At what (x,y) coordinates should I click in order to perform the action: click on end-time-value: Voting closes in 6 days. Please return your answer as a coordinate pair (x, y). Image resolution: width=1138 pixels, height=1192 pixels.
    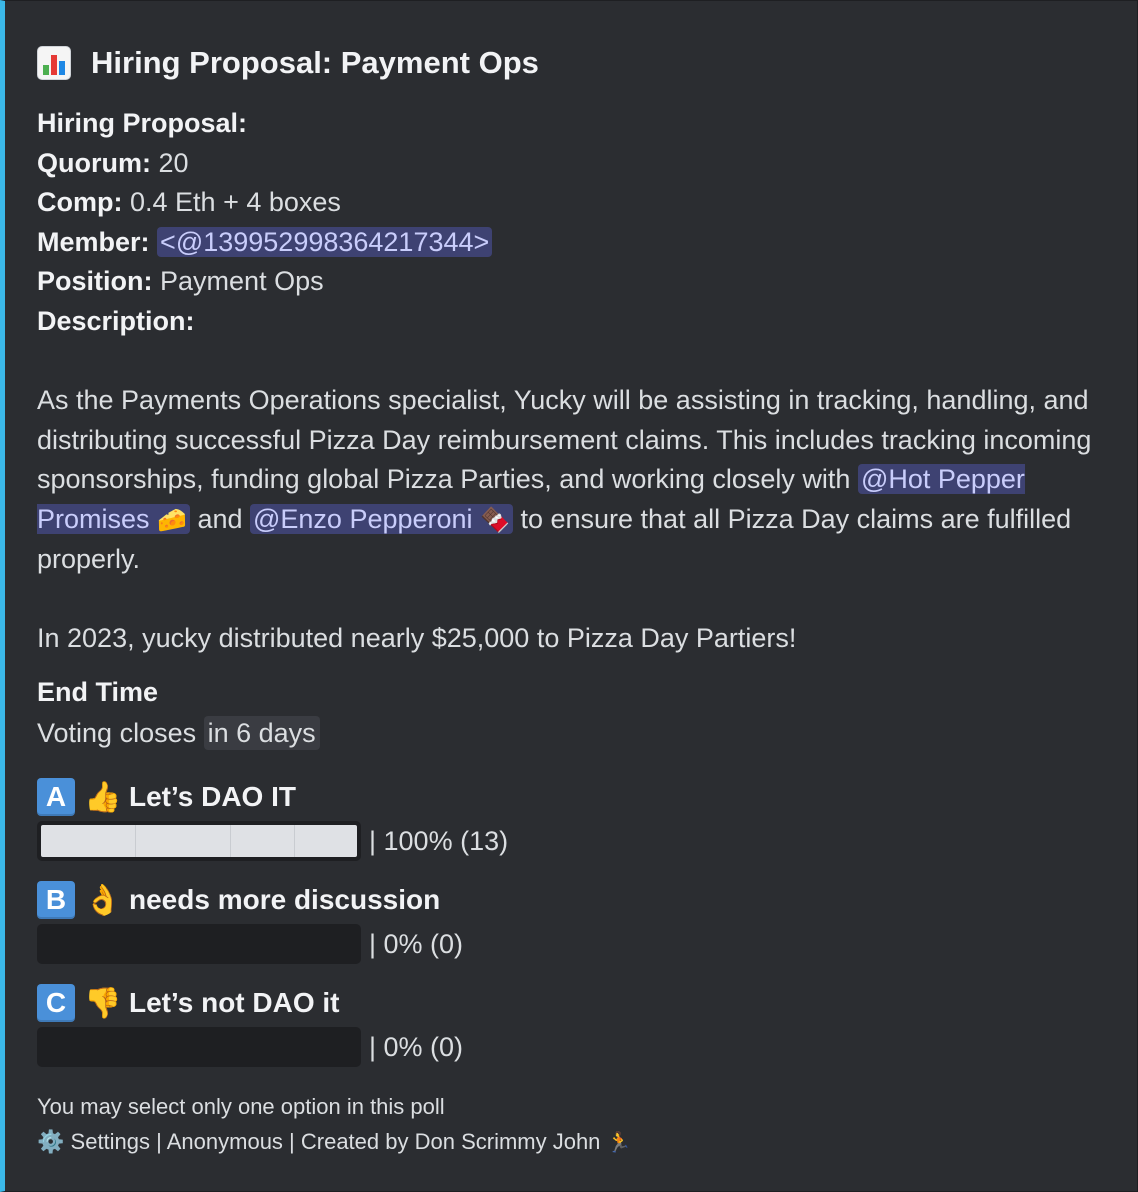
    Looking at the image, I should click on (178, 733).